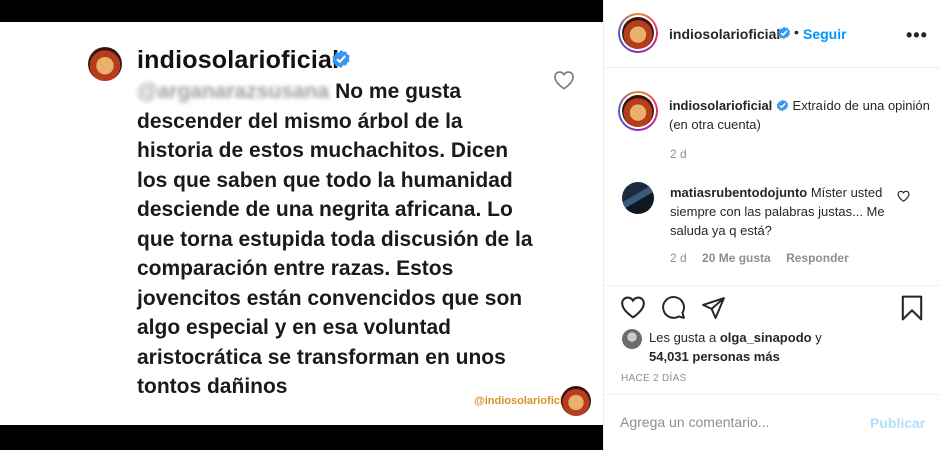  Describe the element at coordinates (736, 258) in the screenshot. I see `comment-likes: 20 Me gusta` at that location.